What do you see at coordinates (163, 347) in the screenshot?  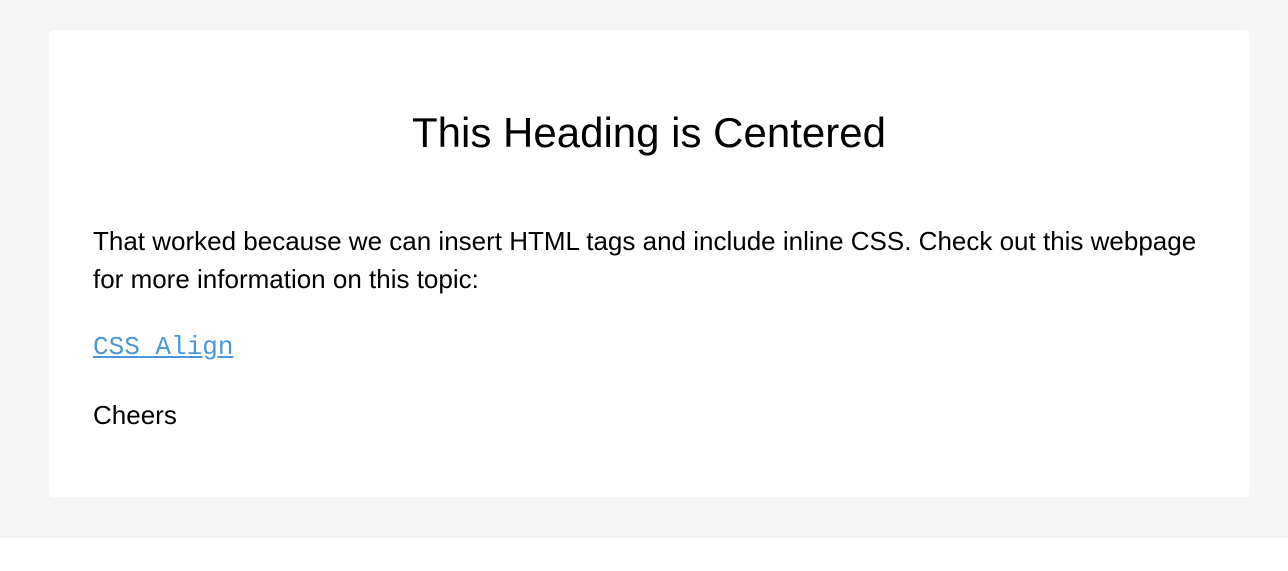 I see `css-align-link: CSS Align` at bounding box center [163, 347].